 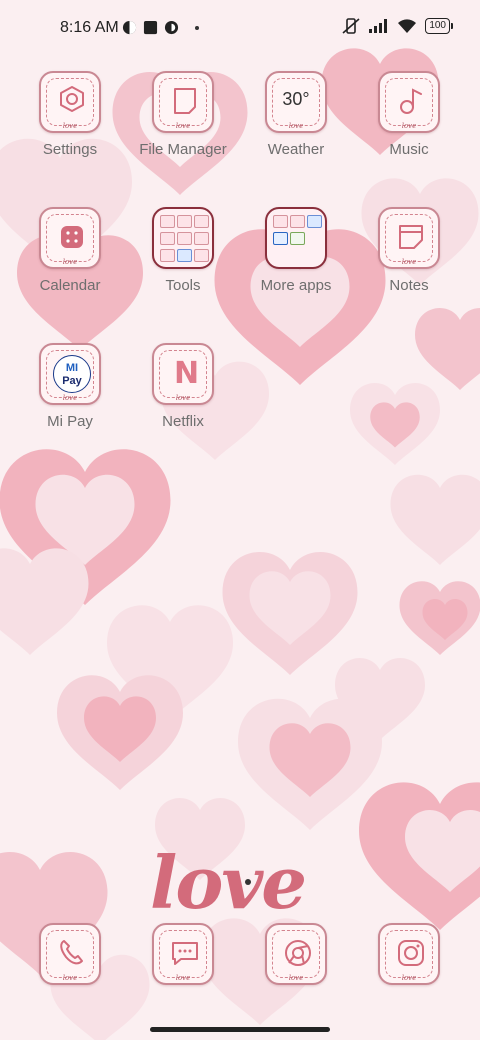 What do you see at coordinates (183, 374) in the screenshot?
I see `netflix-icon: N love` at bounding box center [183, 374].